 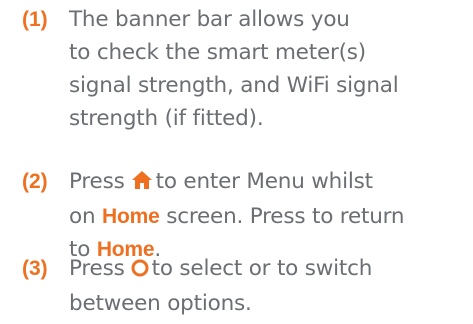 What do you see at coordinates (234, 85) in the screenshot?
I see `item-1-line-3: signal strength, and WiFi signal` at bounding box center [234, 85].